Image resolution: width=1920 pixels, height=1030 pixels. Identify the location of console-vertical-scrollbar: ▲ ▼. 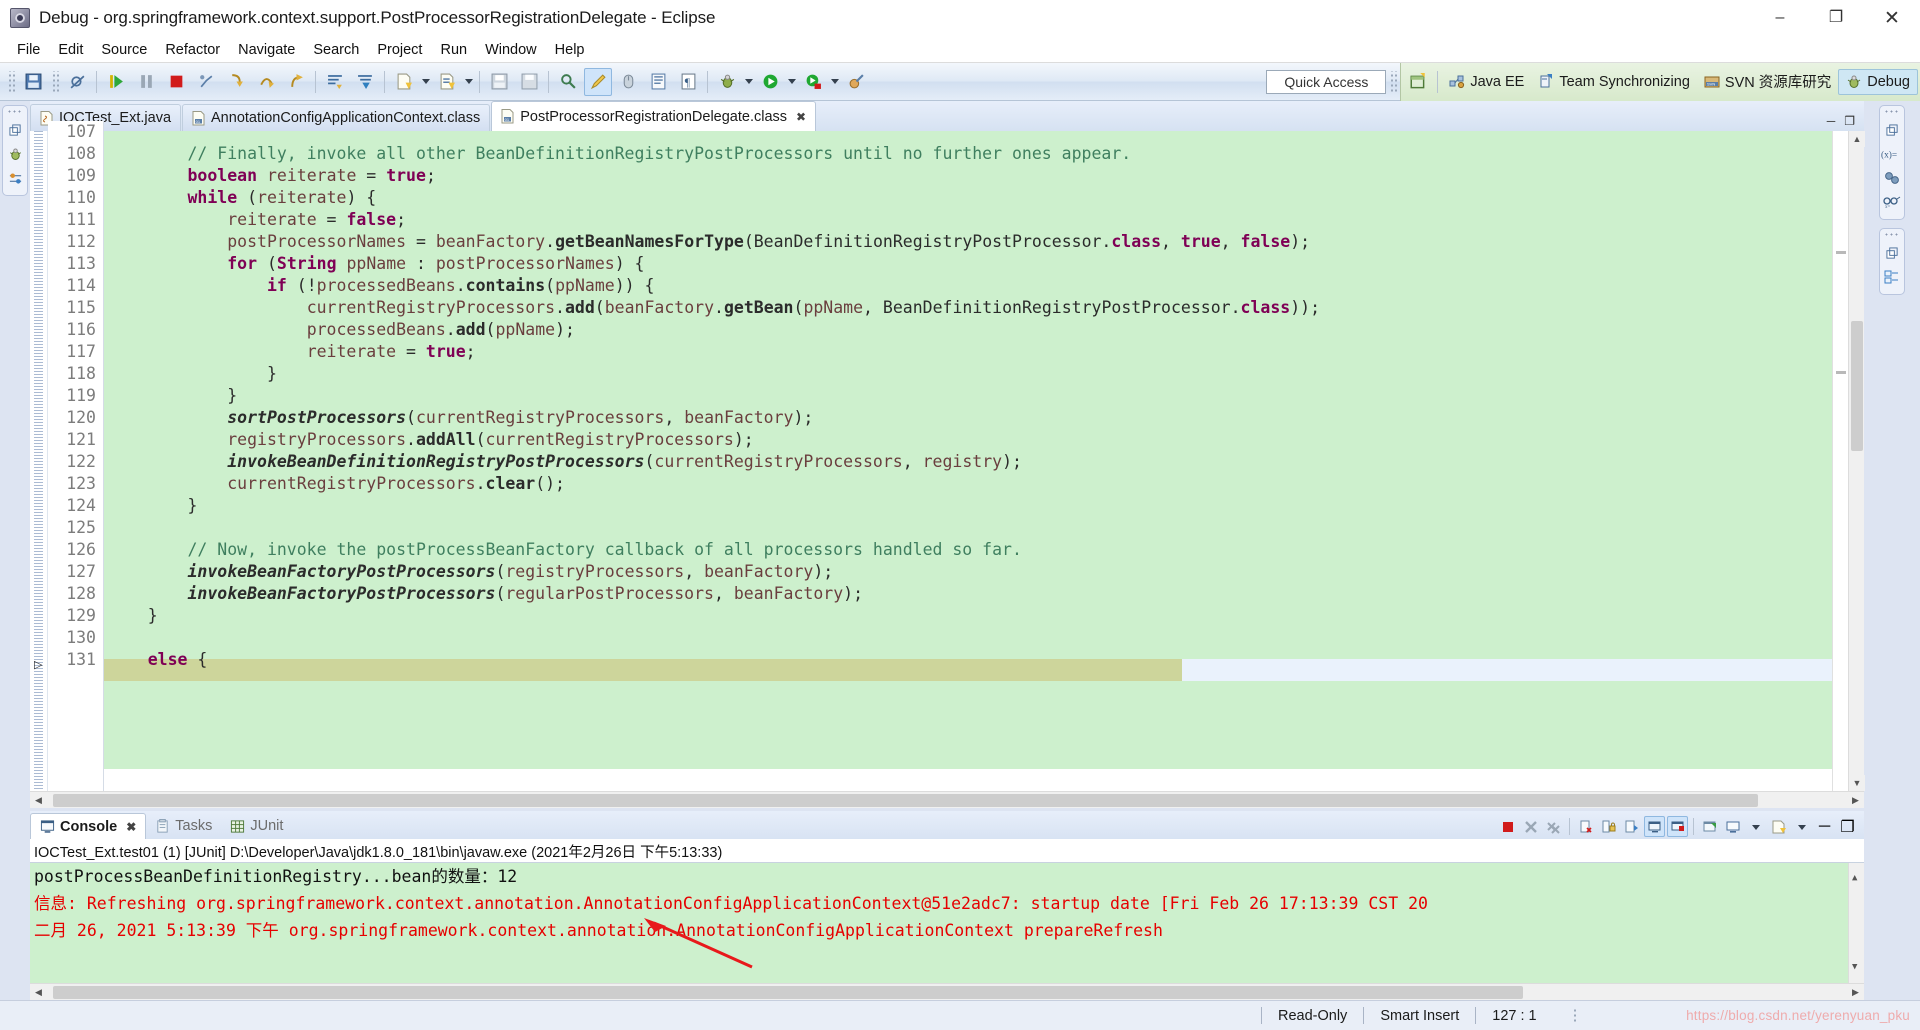
(1856, 923).